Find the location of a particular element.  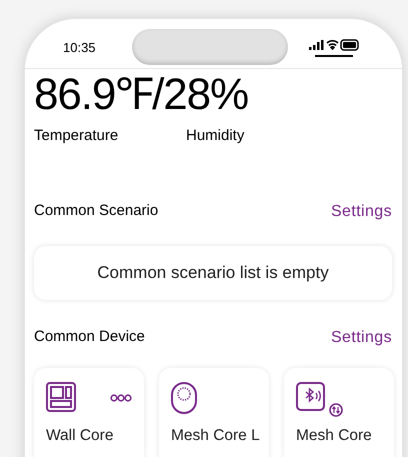

device-name: Wall Core is located at coordinates (80, 436).